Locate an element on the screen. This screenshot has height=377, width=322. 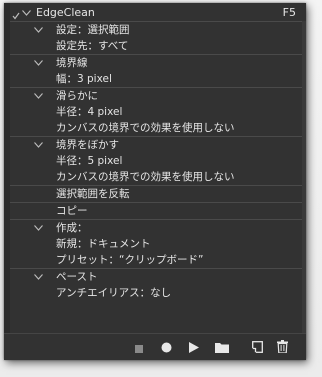
delete-button is located at coordinates (282, 347).